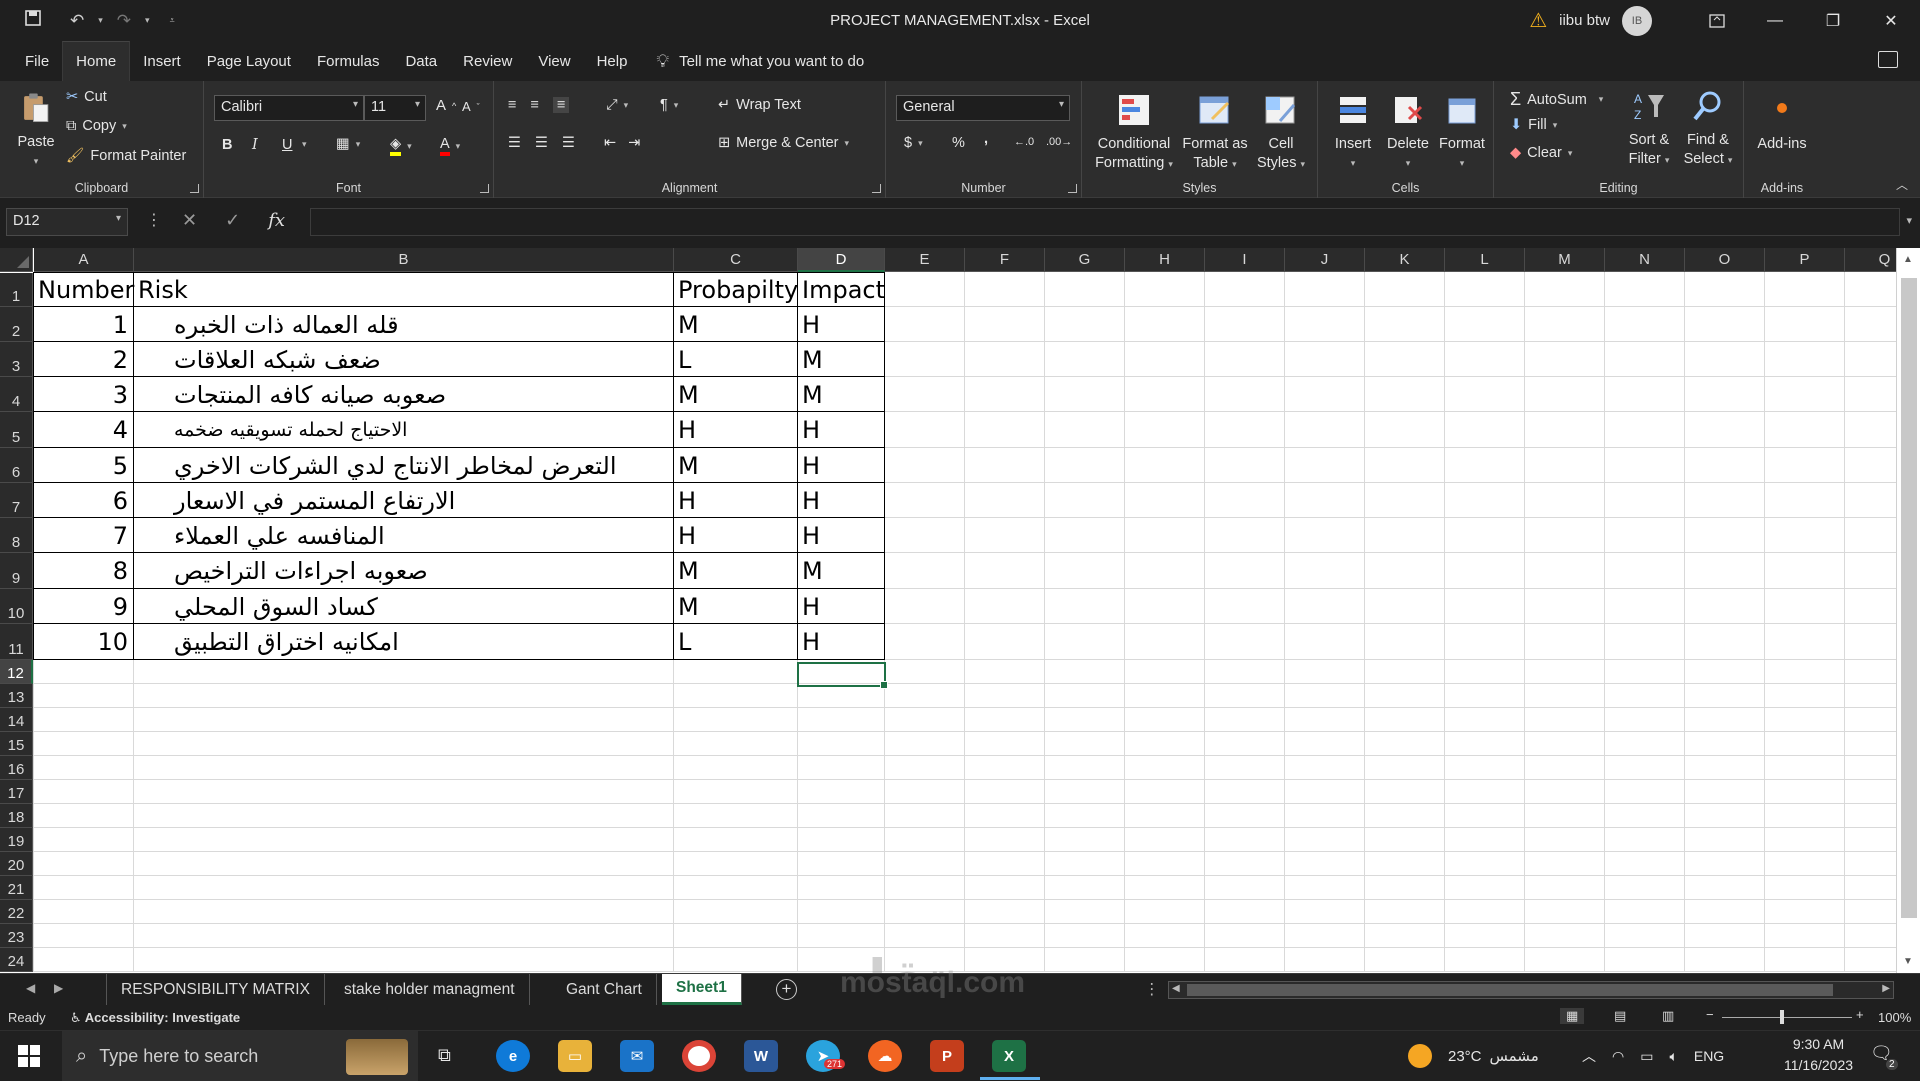  I want to click on autosum-button: Σ AutoSum ▾, so click(1556, 99).